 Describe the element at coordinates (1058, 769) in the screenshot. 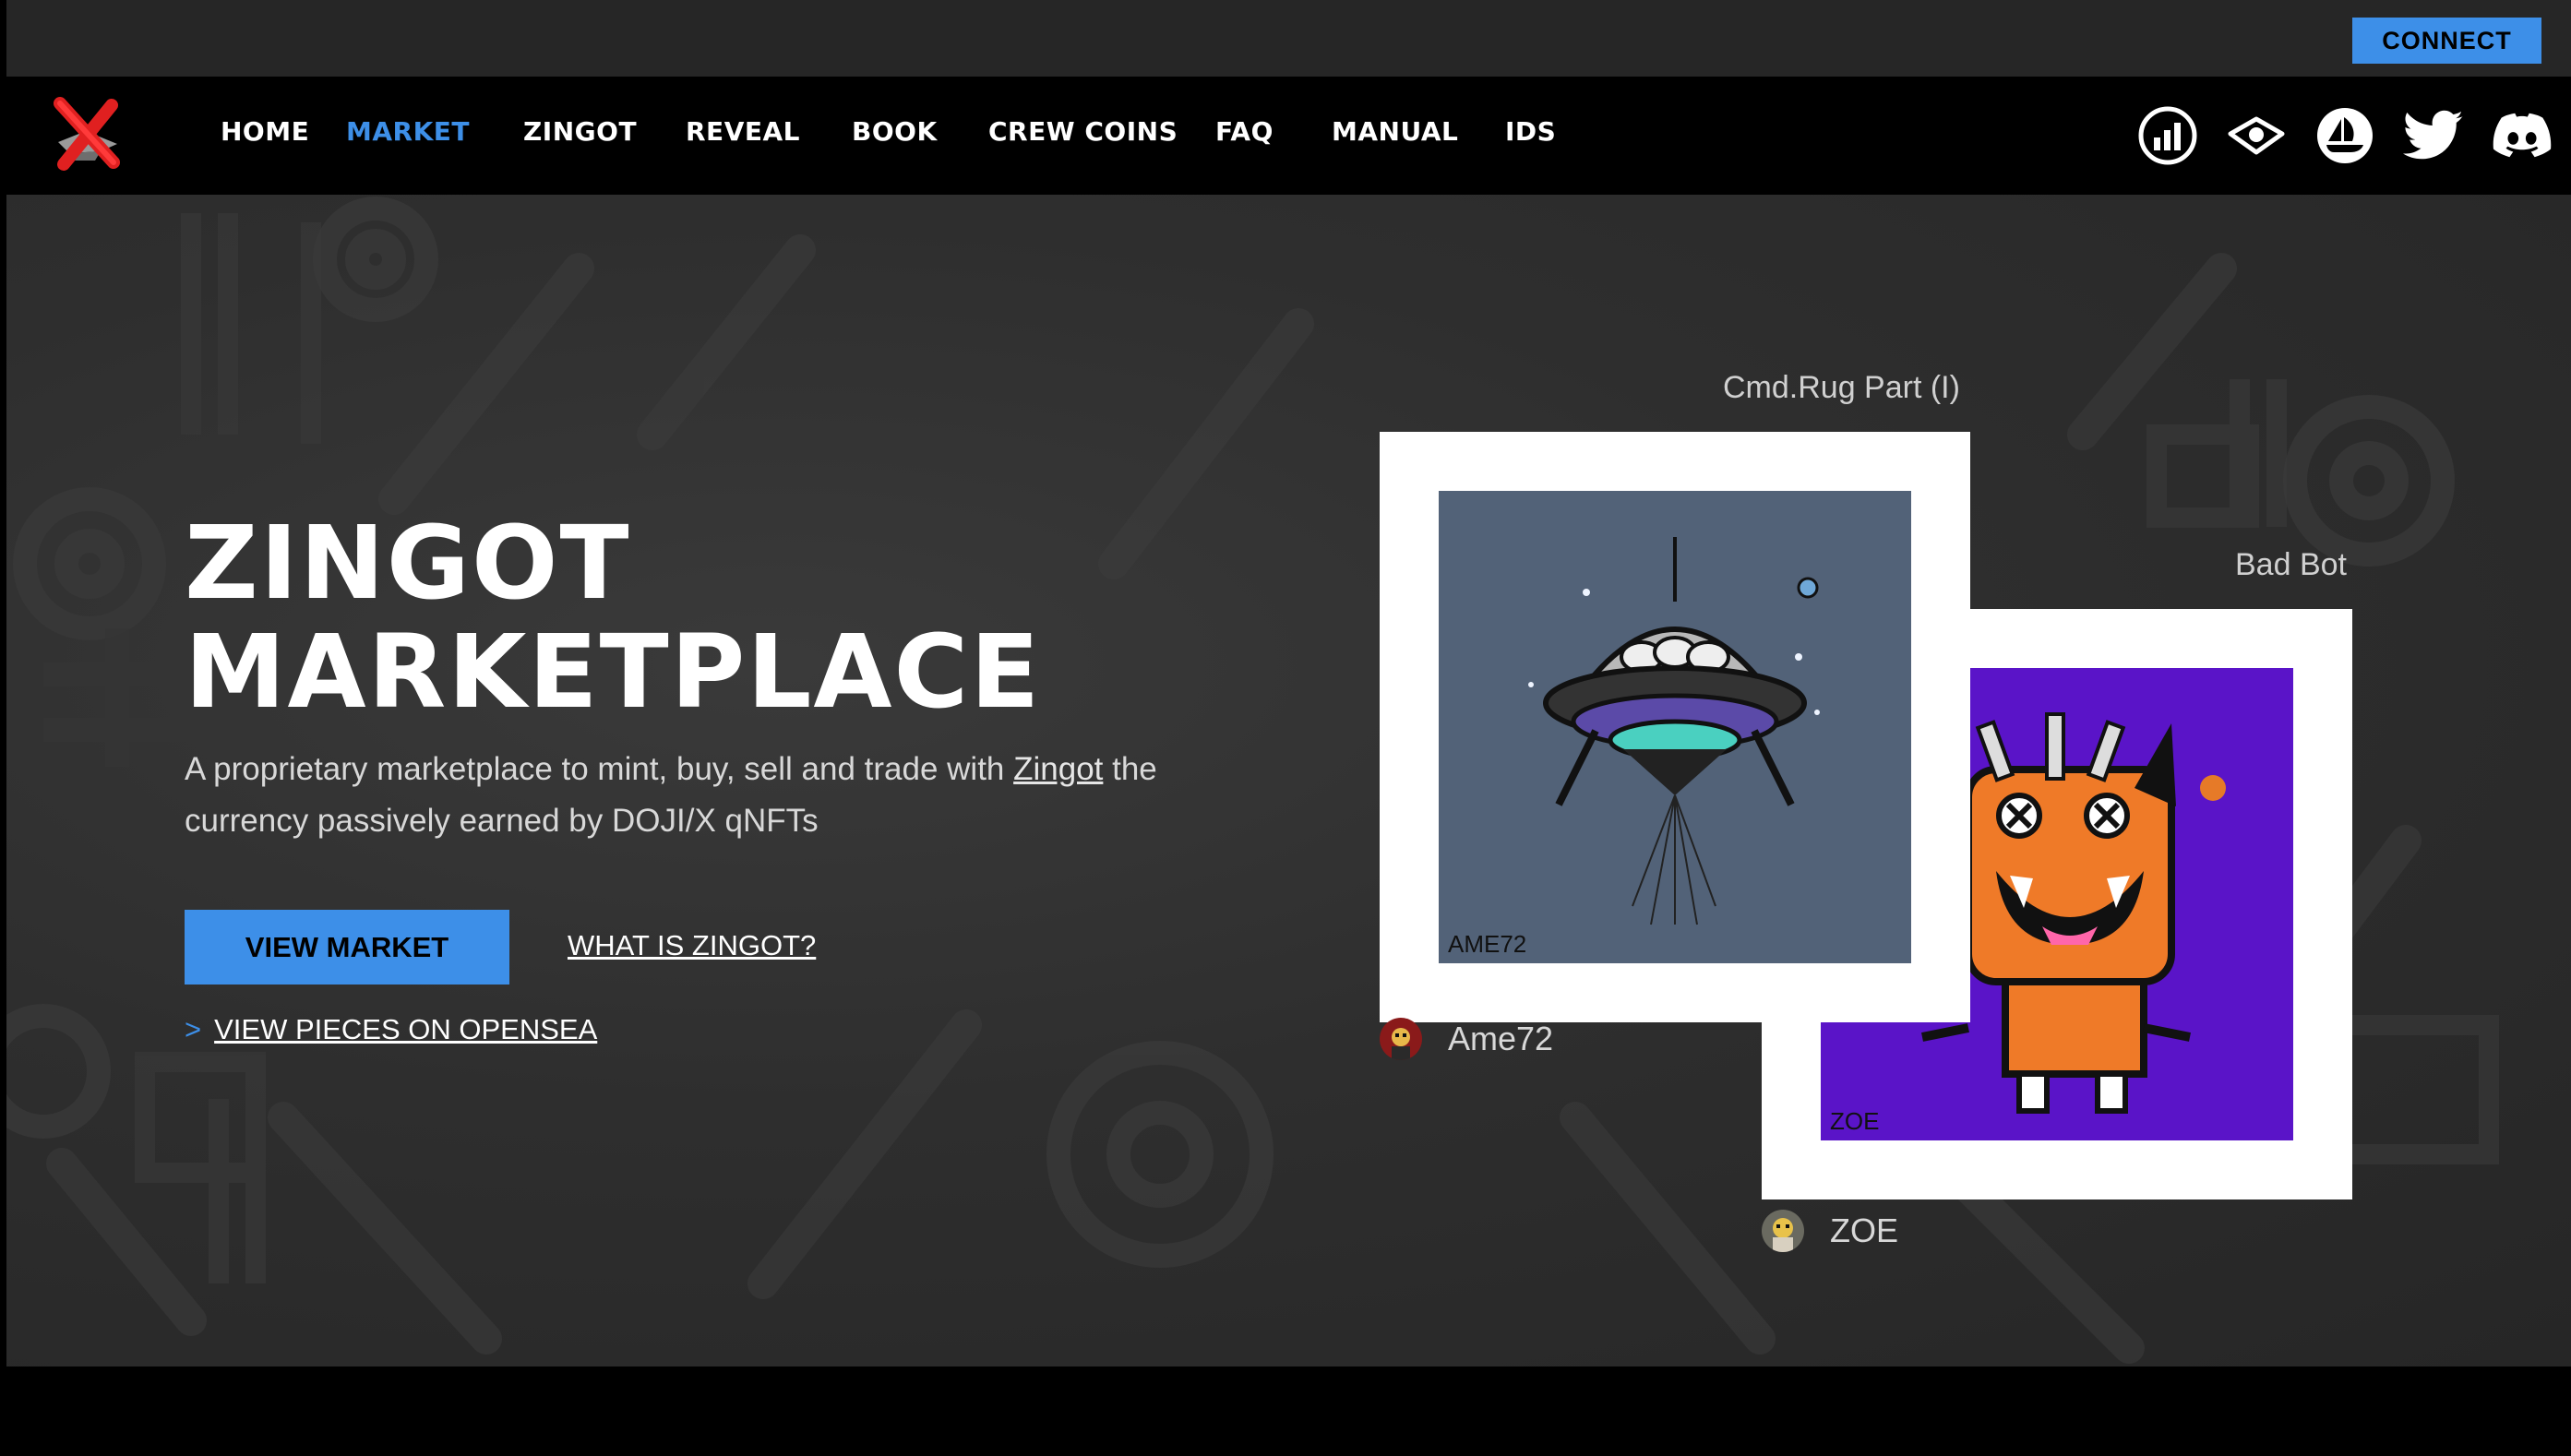

I see `zingot-link: Zingot` at that location.